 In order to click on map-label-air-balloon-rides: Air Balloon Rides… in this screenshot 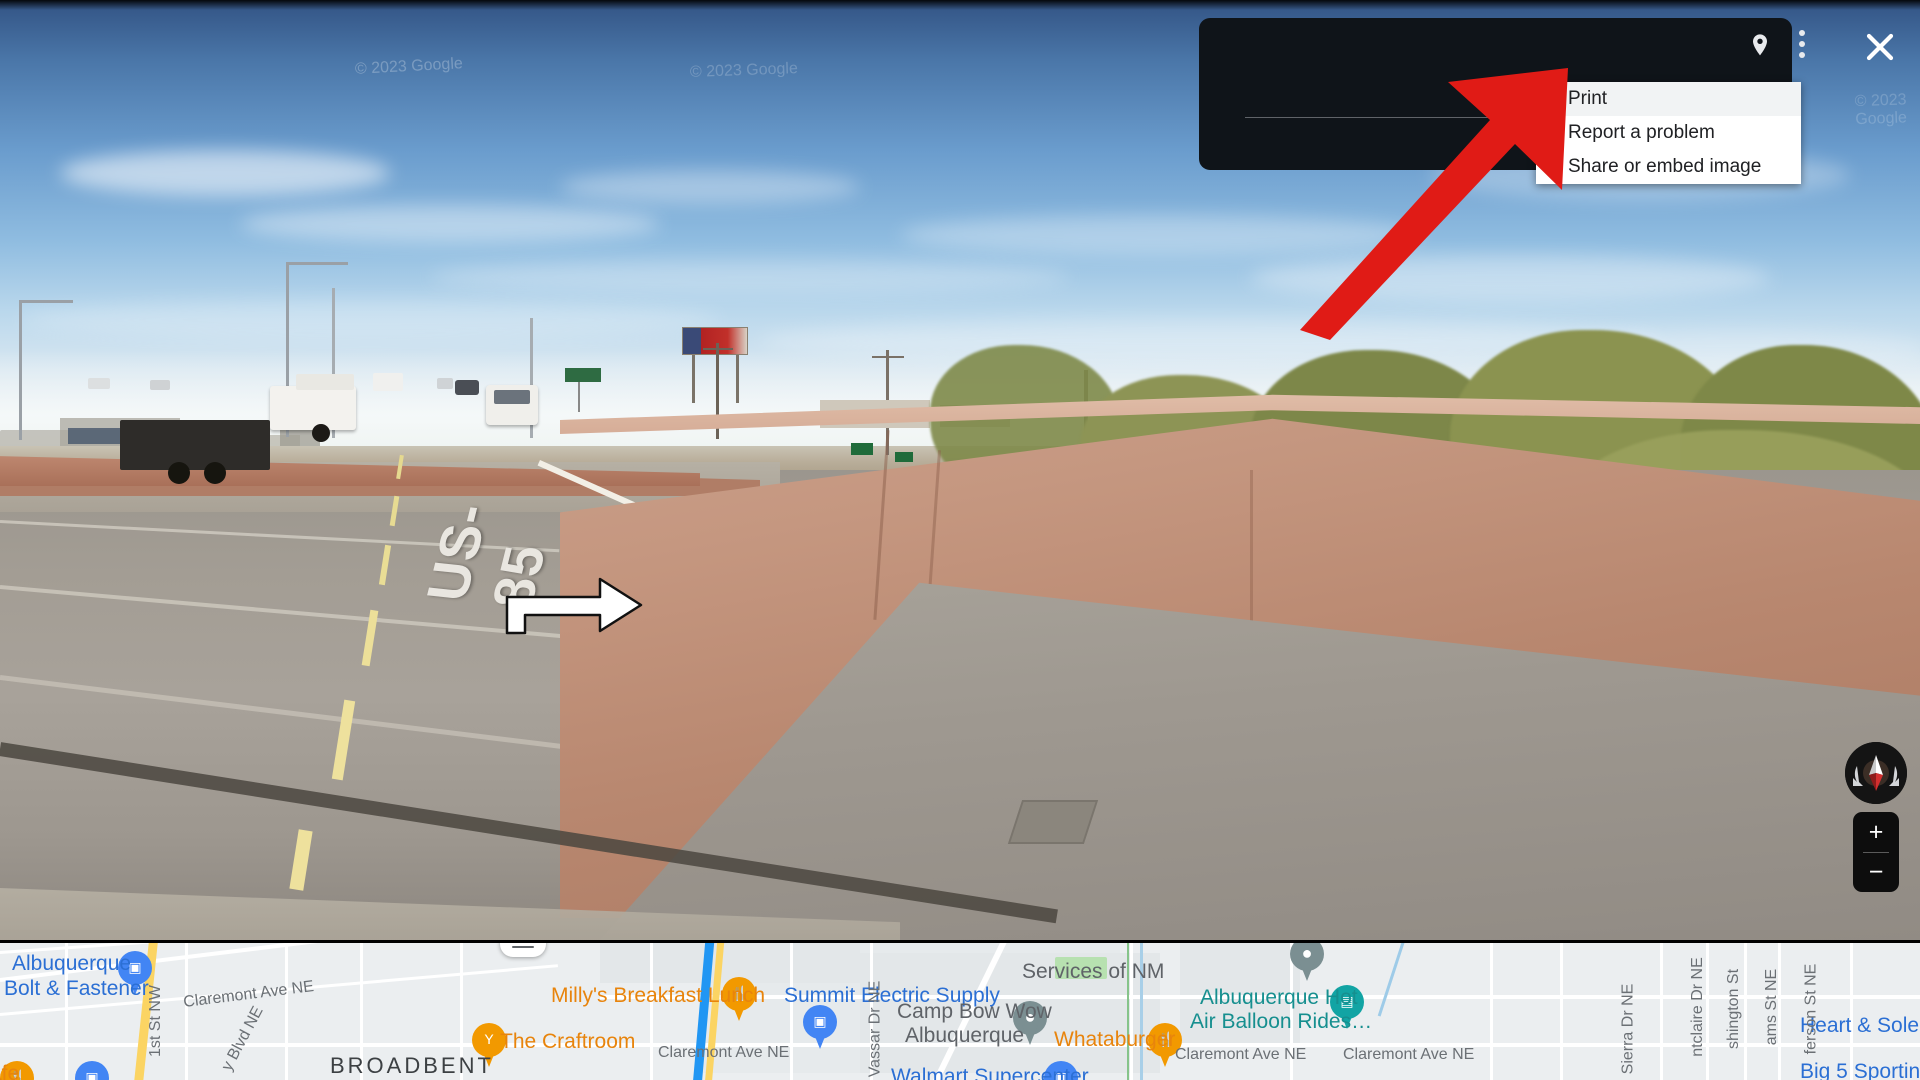, I will do `click(1281, 1021)`.